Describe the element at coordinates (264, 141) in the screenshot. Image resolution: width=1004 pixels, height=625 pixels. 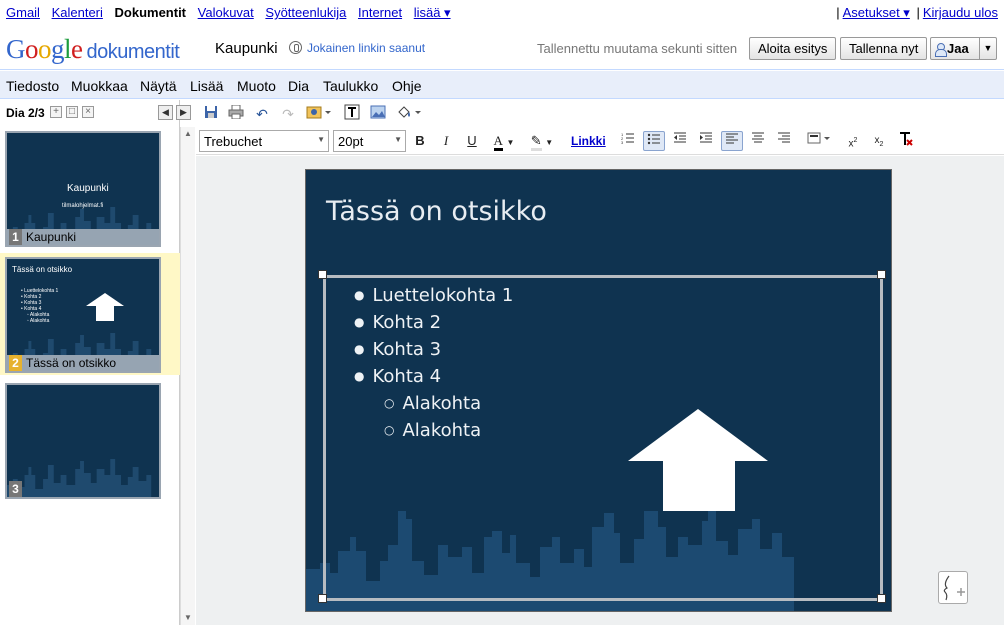
I see `font-family-select: Trebuchet ▼` at that location.